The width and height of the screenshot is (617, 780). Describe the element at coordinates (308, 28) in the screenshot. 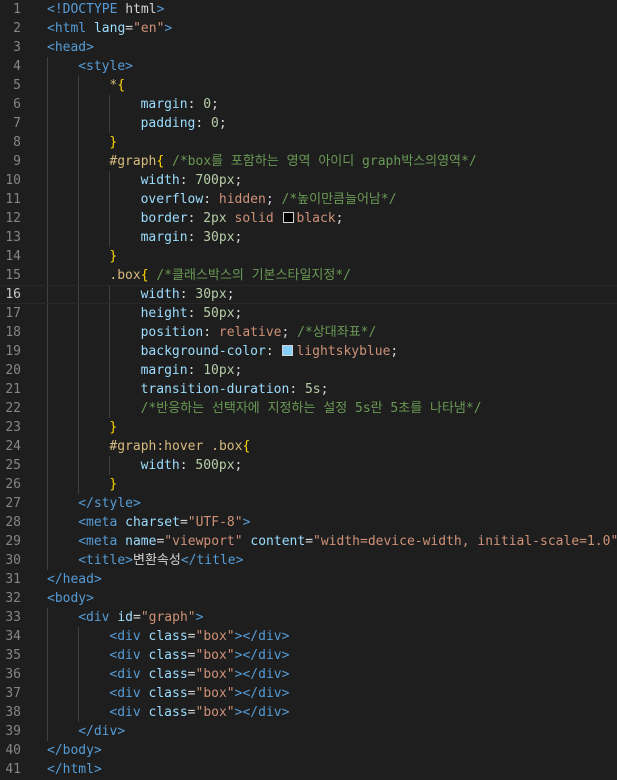

I see `code-line: 2 <html lang="en">` at that location.